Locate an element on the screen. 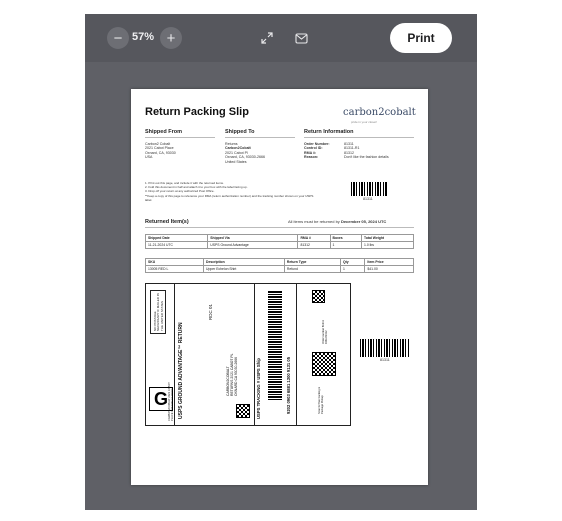  shipped-from-heading: Shipped From is located at coordinates (163, 132).